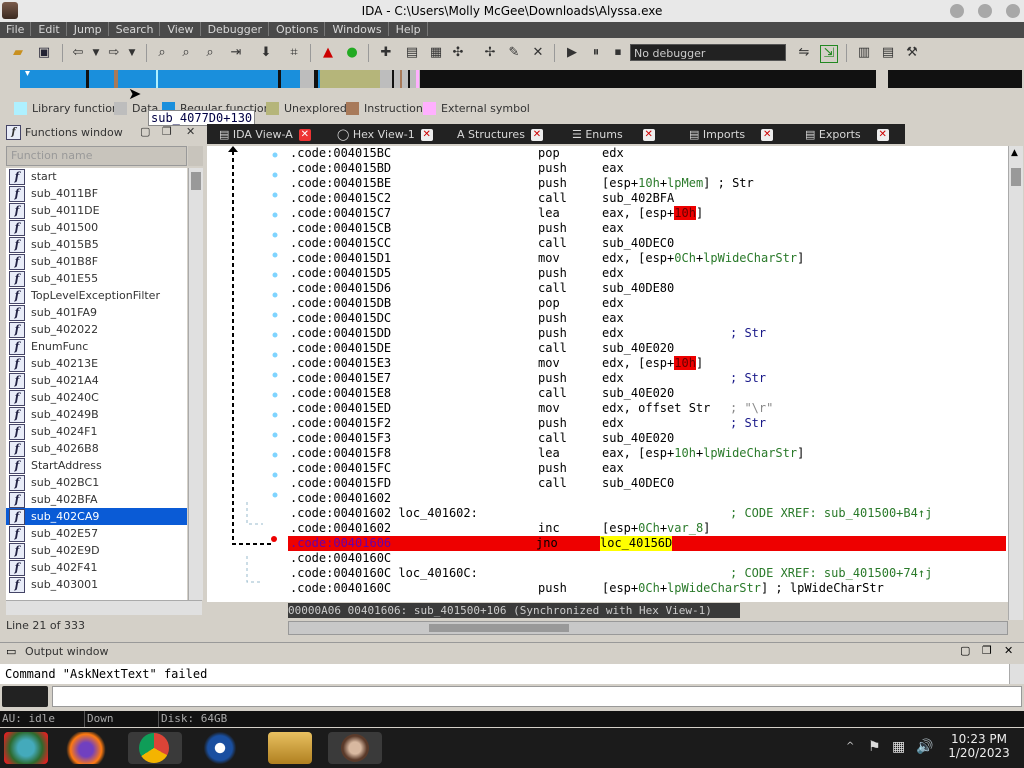 Image resolution: width=1024 pixels, height=768 pixels. I want to click on string-icon: ▦, so click(436, 53).